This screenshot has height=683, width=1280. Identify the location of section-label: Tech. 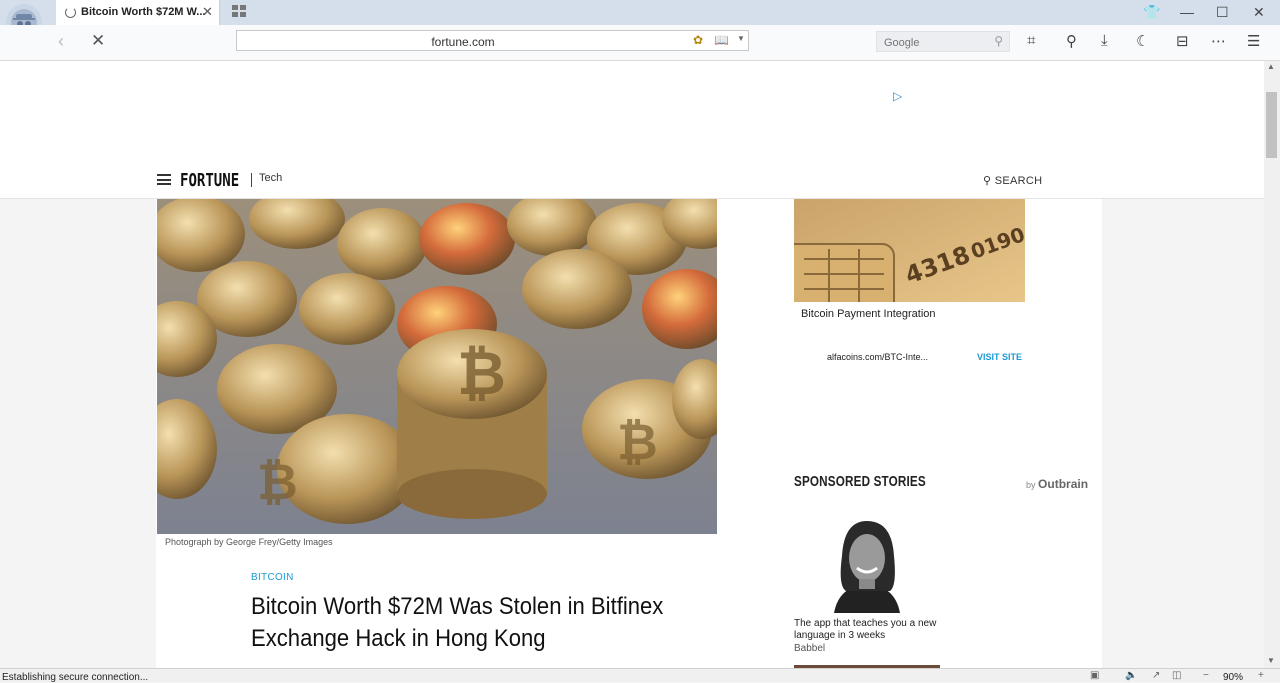
(270, 178).